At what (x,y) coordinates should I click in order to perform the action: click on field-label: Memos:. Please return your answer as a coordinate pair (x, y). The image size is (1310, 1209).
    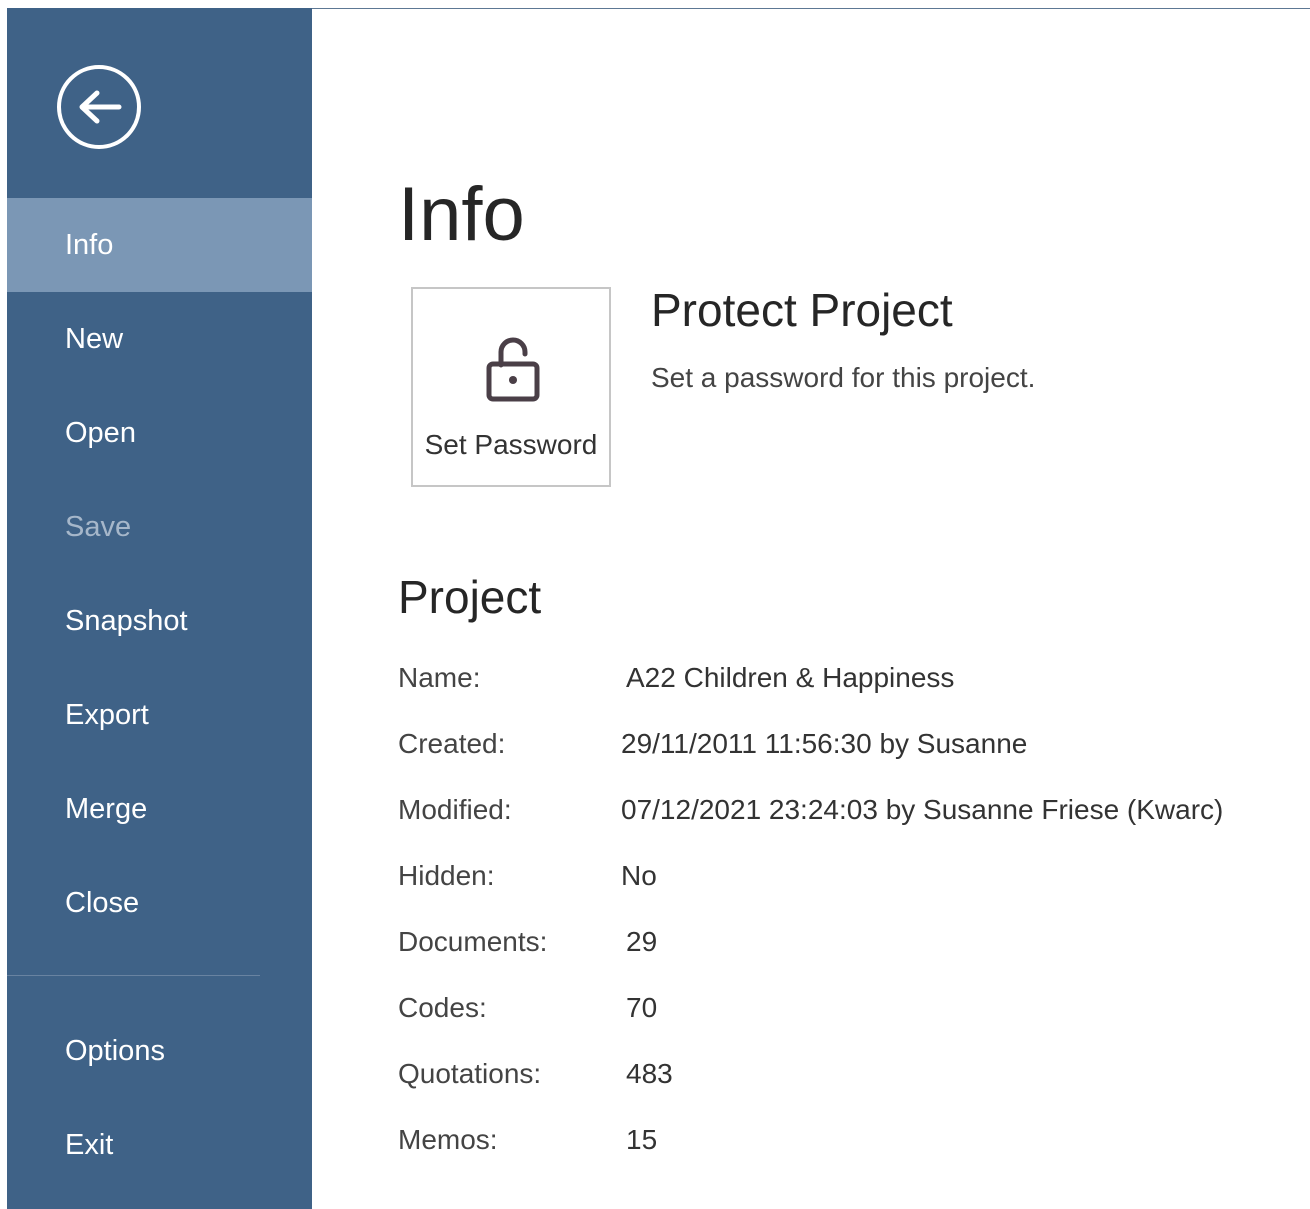
    Looking at the image, I should click on (448, 1139).